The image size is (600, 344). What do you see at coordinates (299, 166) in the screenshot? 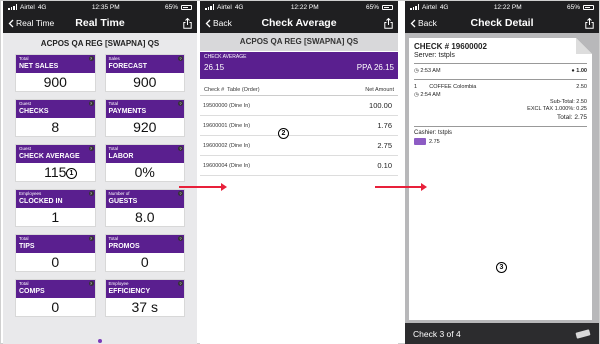
I see `table-row: 19600004 (Dine In) 0.10` at bounding box center [299, 166].